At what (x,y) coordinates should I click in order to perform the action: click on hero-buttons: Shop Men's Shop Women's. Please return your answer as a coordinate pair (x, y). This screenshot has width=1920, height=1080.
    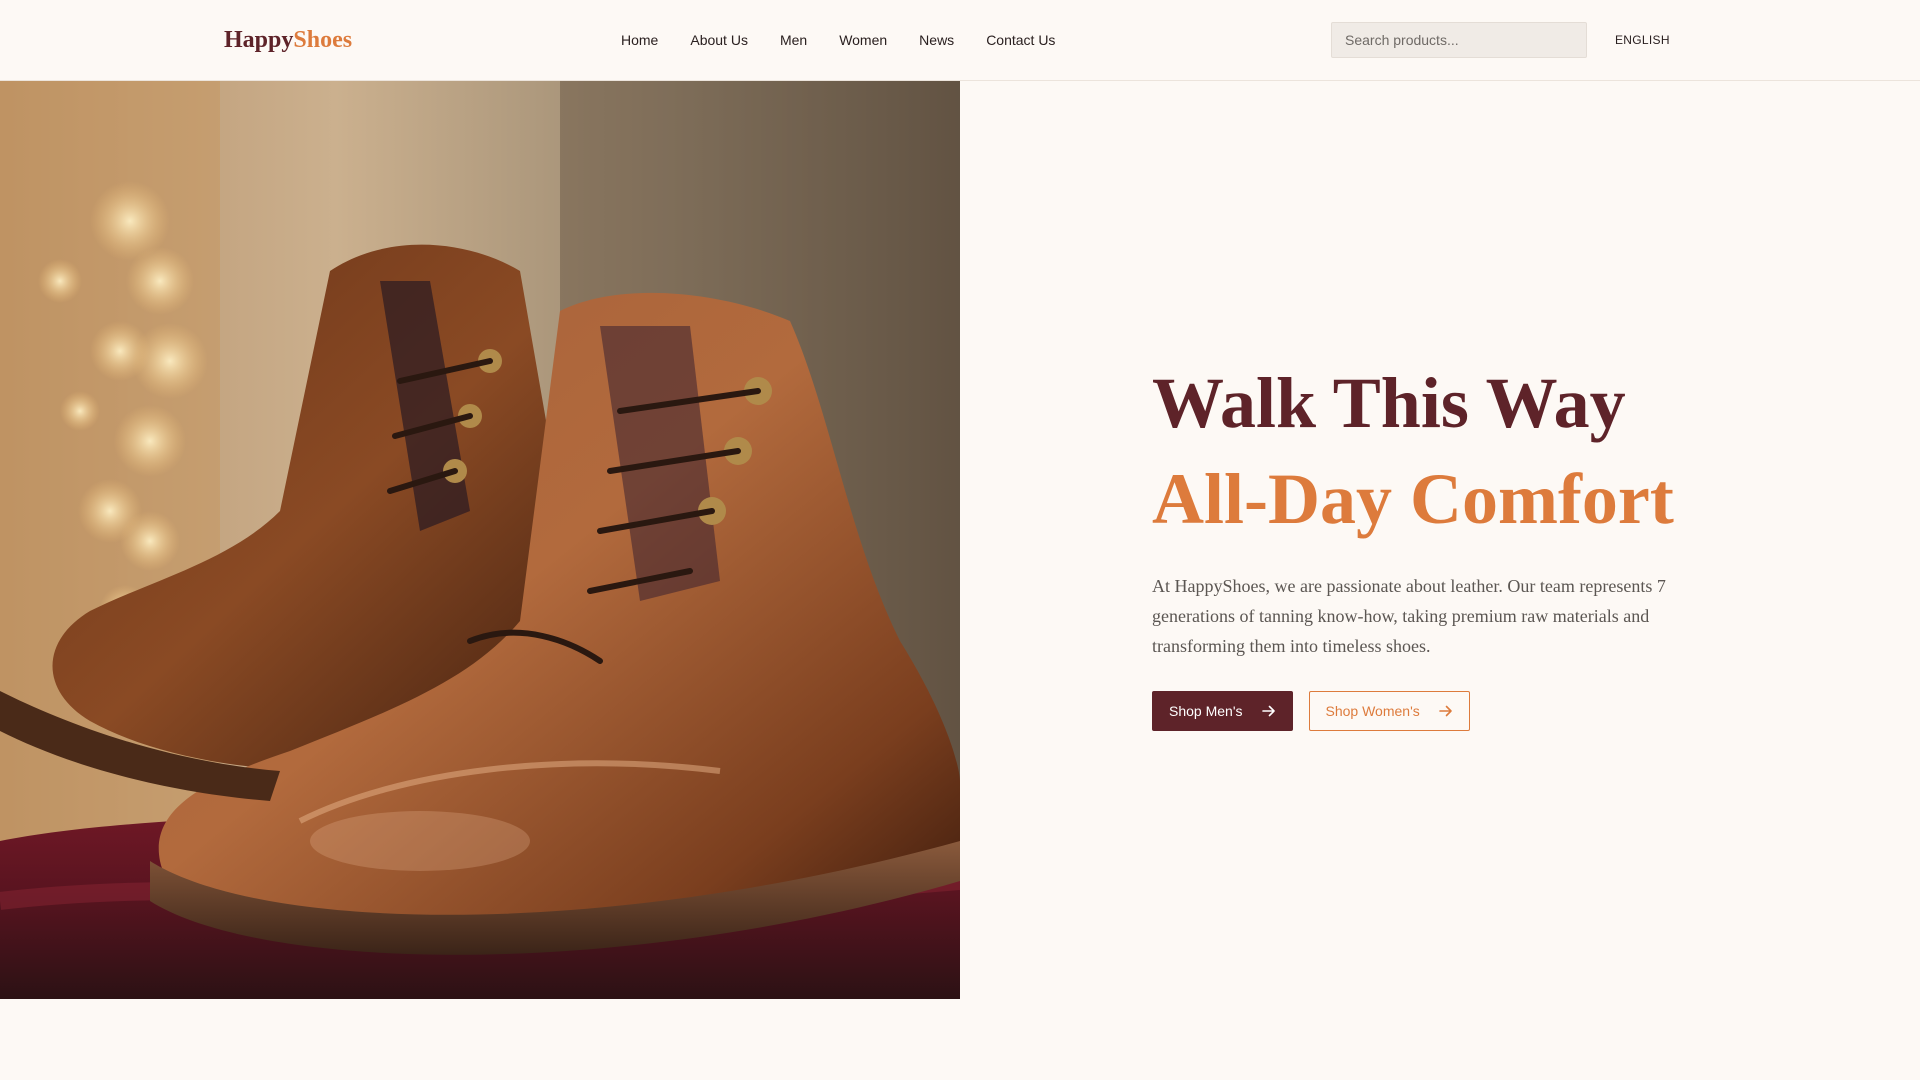
    Looking at the image, I should click on (1432, 711).